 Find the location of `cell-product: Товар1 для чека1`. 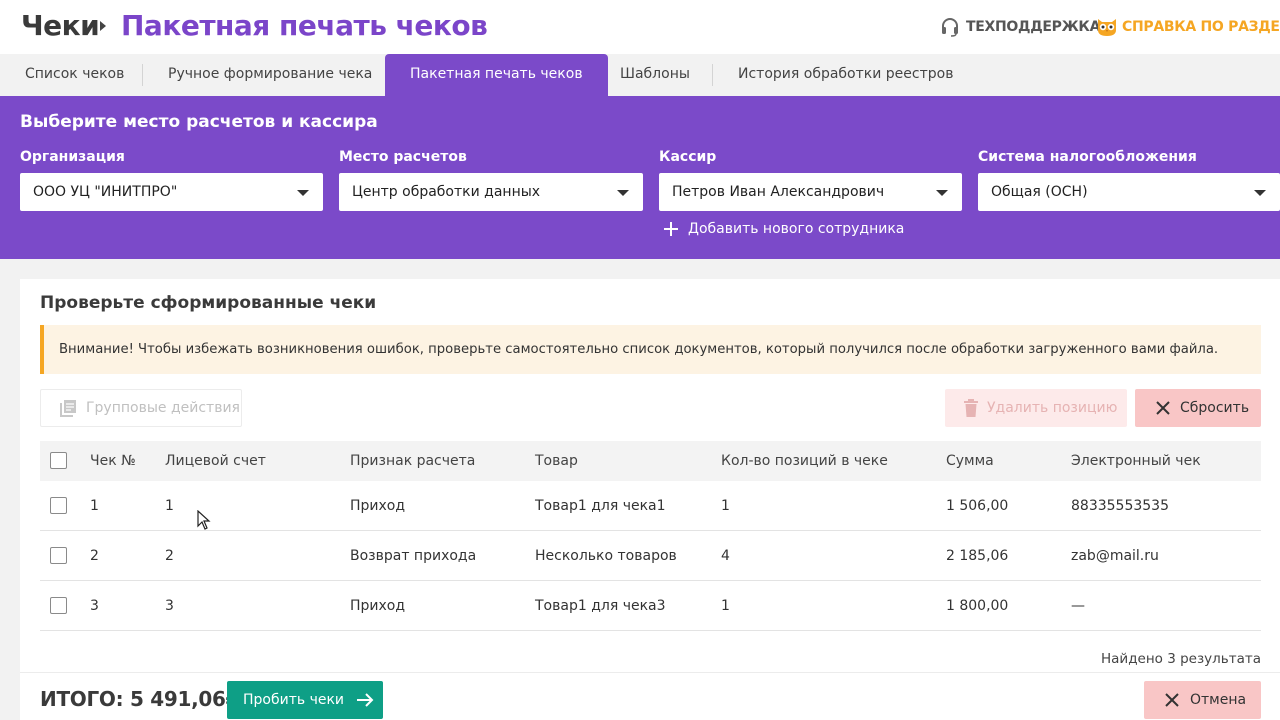

cell-product: Товар1 для чека1 is located at coordinates (600, 506).